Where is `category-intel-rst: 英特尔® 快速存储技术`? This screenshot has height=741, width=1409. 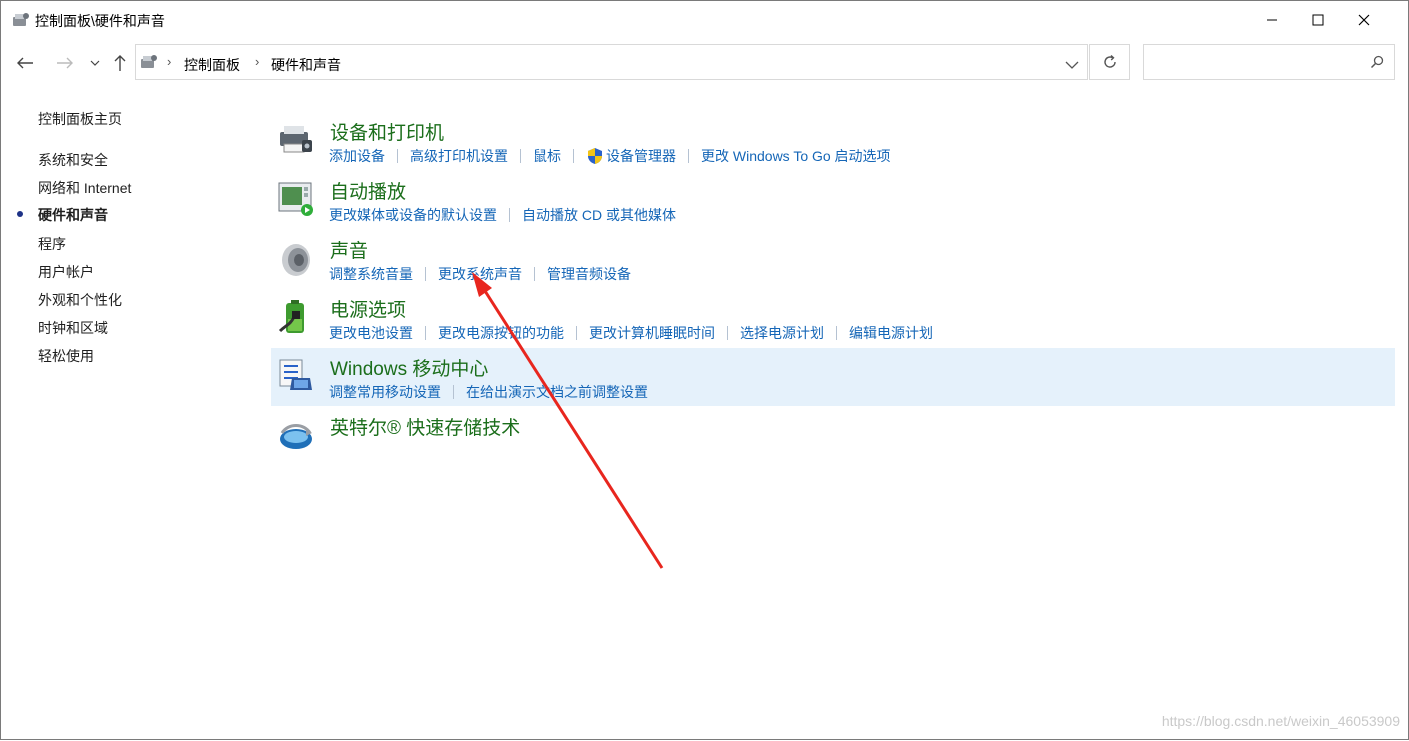
category-intel-rst: 英特尔® 快速存储技术 is located at coordinates (833, 436).